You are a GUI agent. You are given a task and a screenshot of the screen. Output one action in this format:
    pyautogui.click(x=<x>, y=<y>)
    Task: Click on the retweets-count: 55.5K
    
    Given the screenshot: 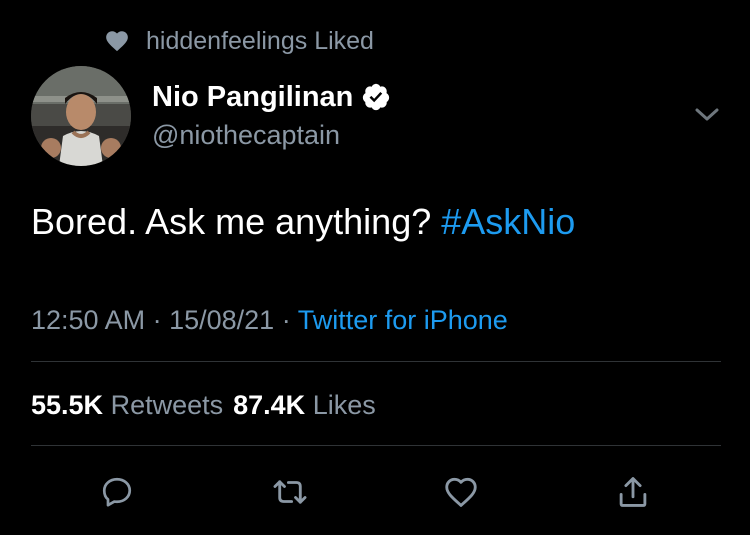 What is the action you would take?
    pyautogui.click(x=67, y=405)
    